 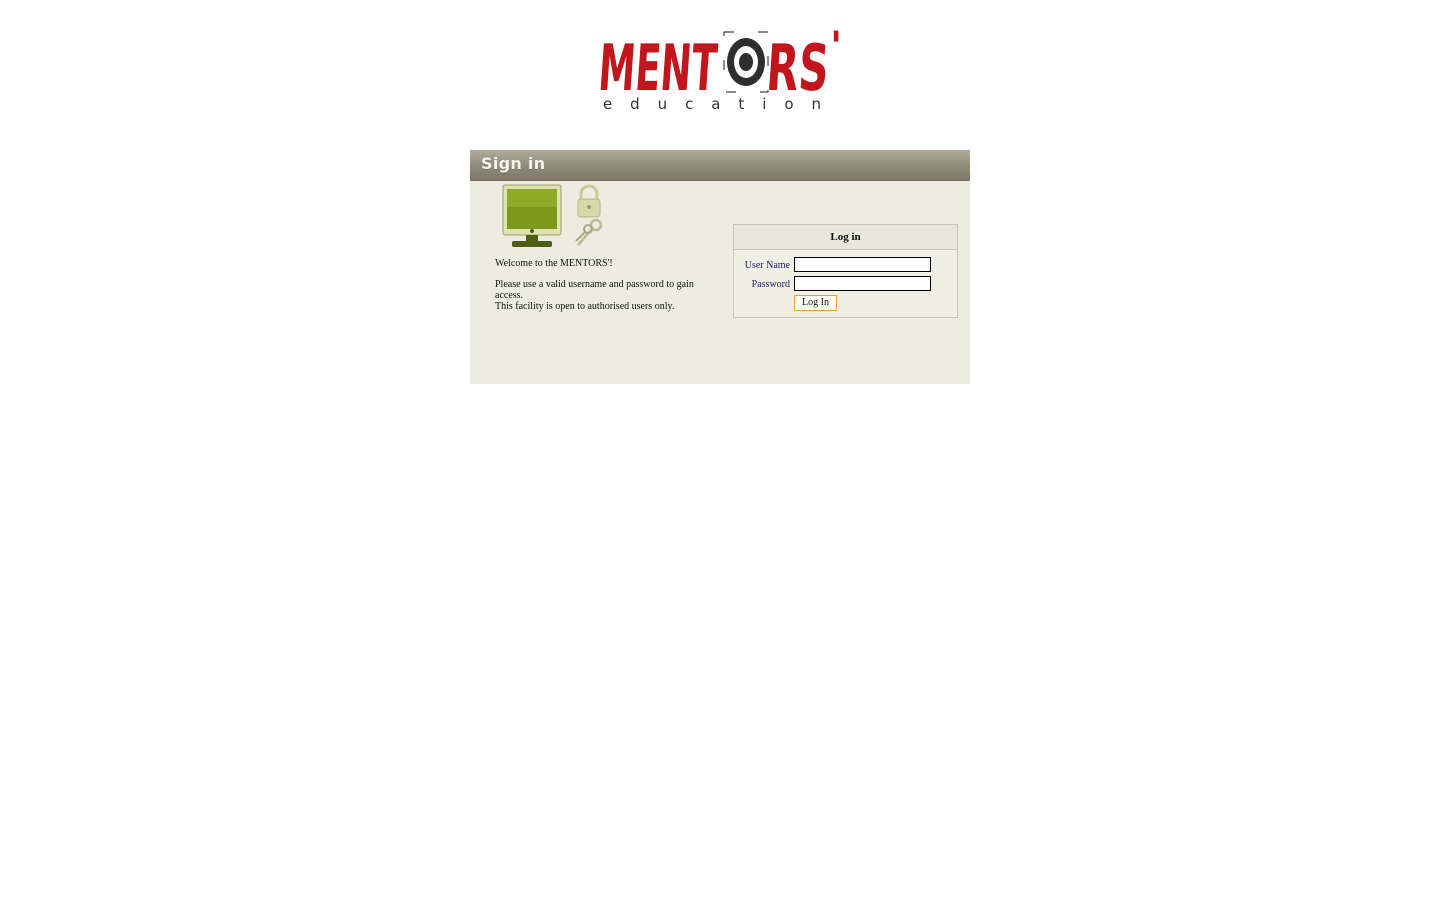 What do you see at coordinates (862, 264) in the screenshot?
I see `username-input` at bounding box center [862, 264].